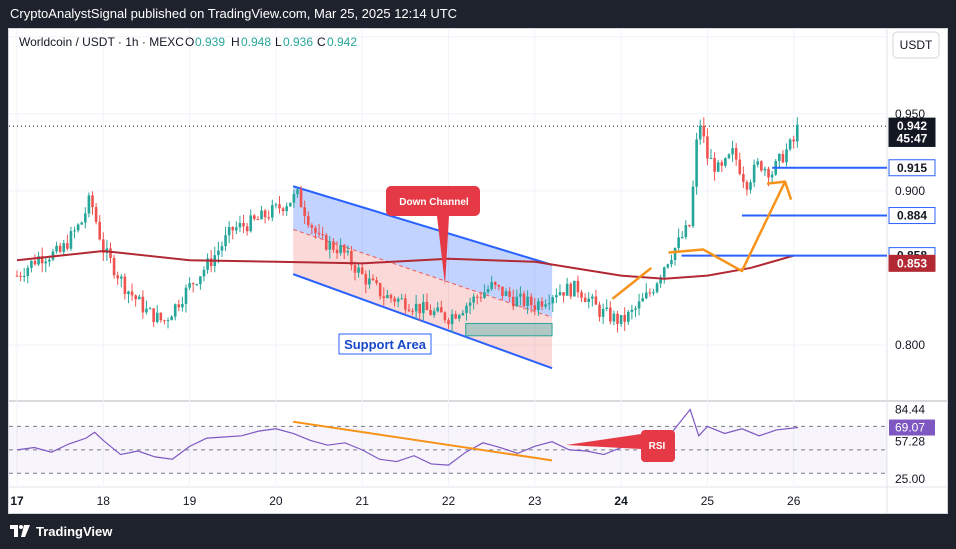  What do you see at coordinates (912, 138) in the screenshot?
I see `price-tag-label: 45:47` at bounding box center [912, 138].